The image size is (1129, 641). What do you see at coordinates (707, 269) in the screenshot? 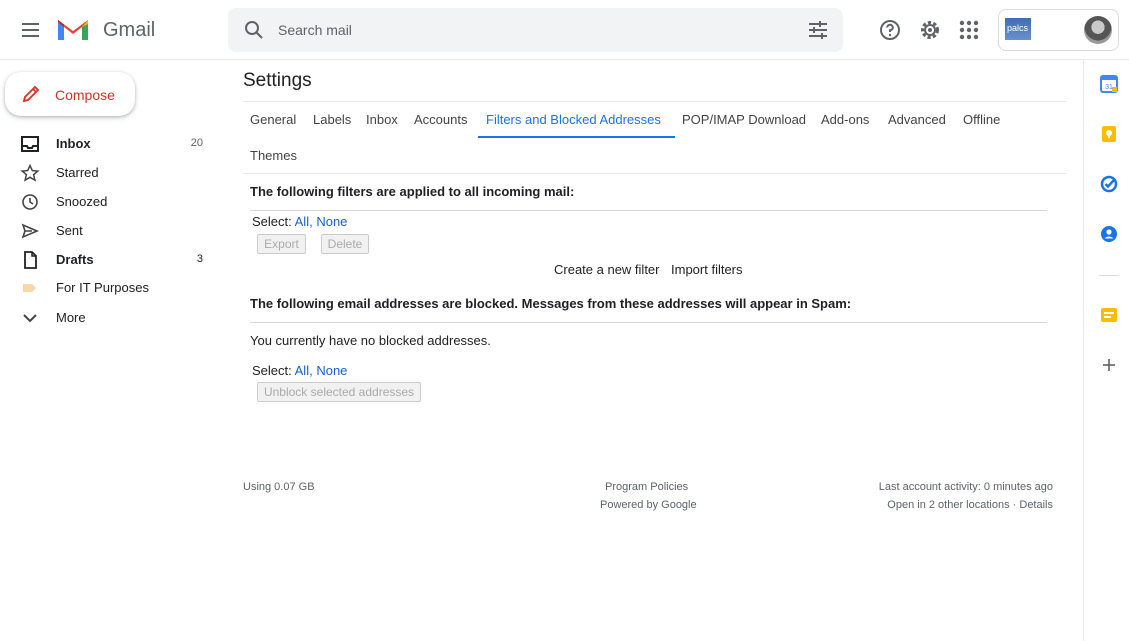
I see `import-filters-link: Import filters` at bounding box center [707, 269].